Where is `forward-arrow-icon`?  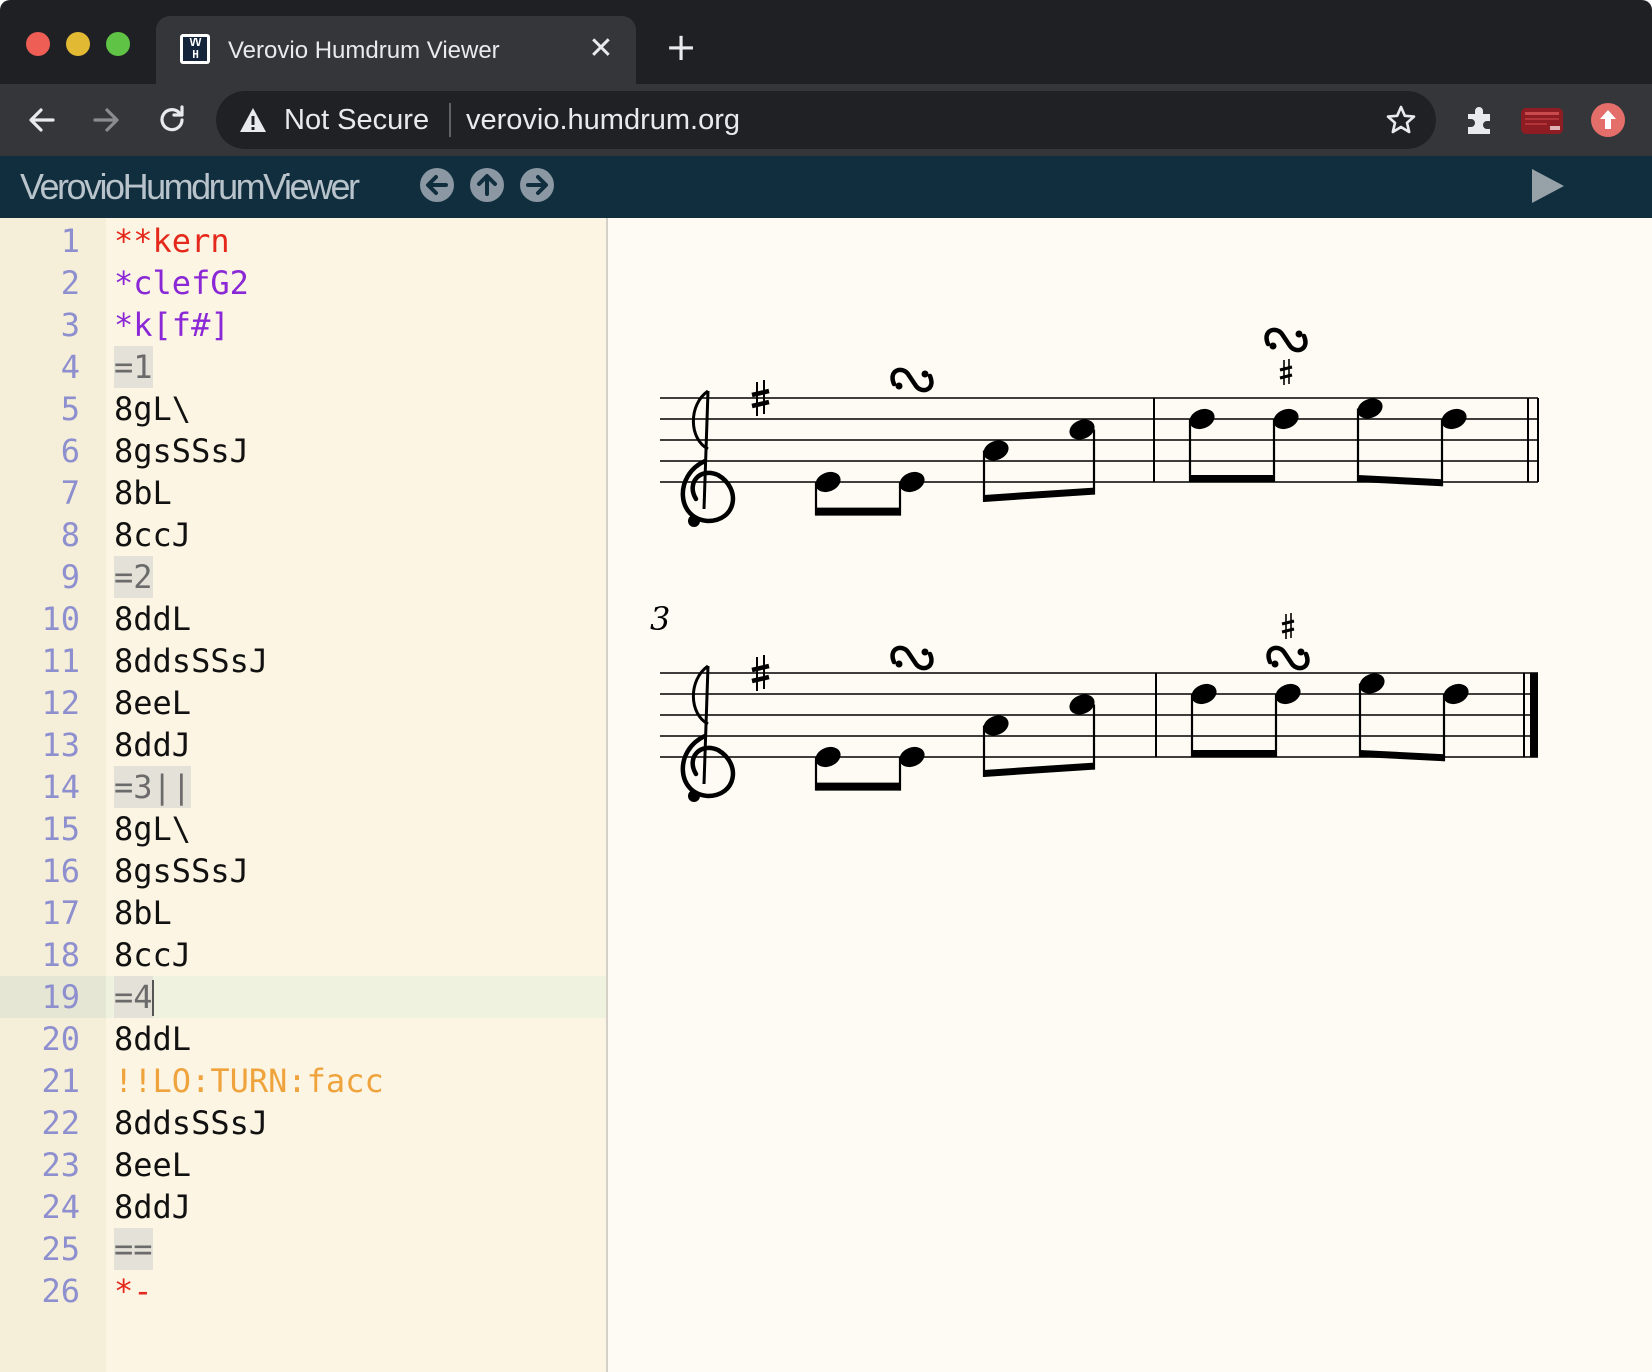
forward-arrow-icon is located at coordinates (106, 120).